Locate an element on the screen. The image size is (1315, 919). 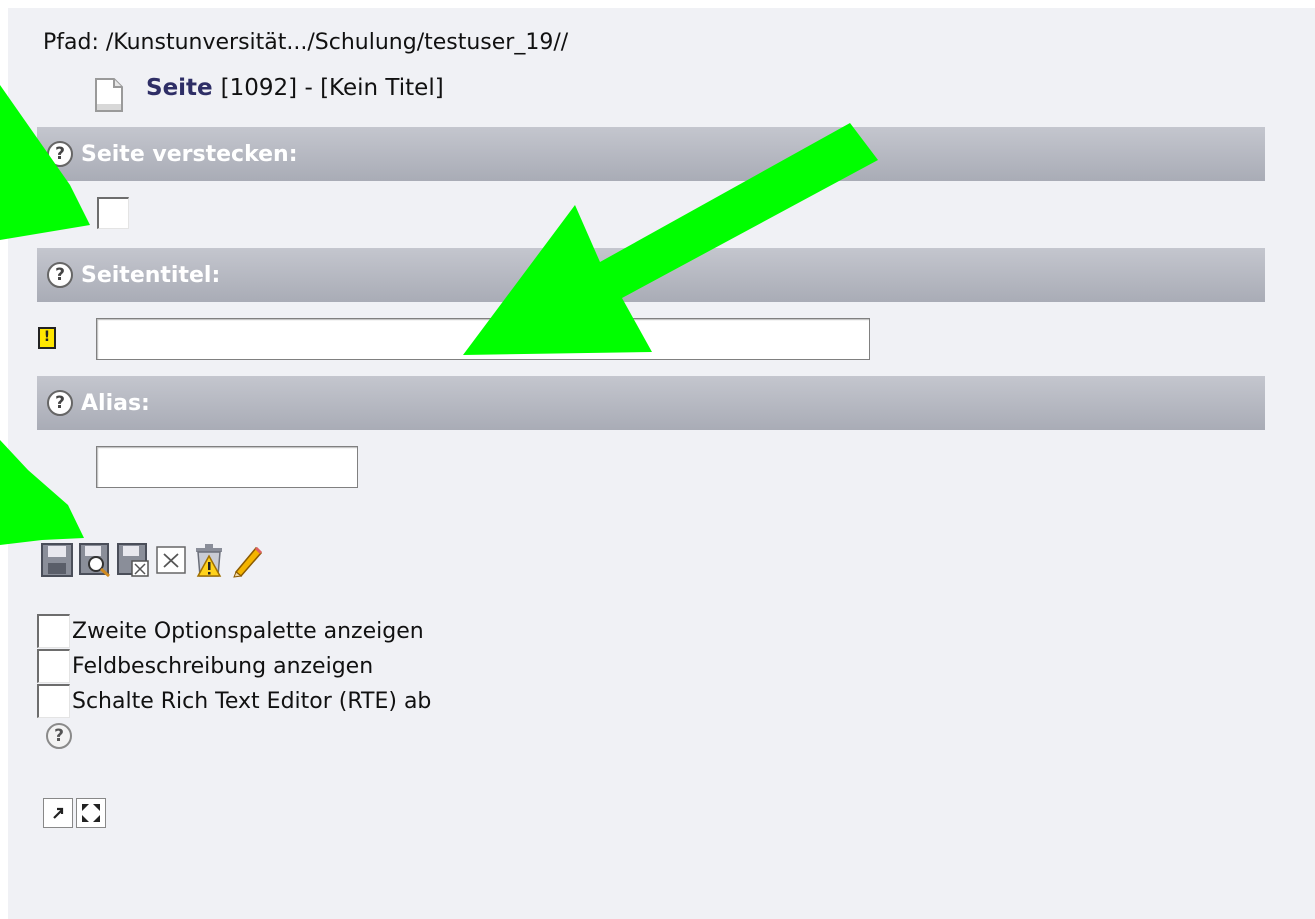
path-label: Pfad: is located at coordinates (71, 42).